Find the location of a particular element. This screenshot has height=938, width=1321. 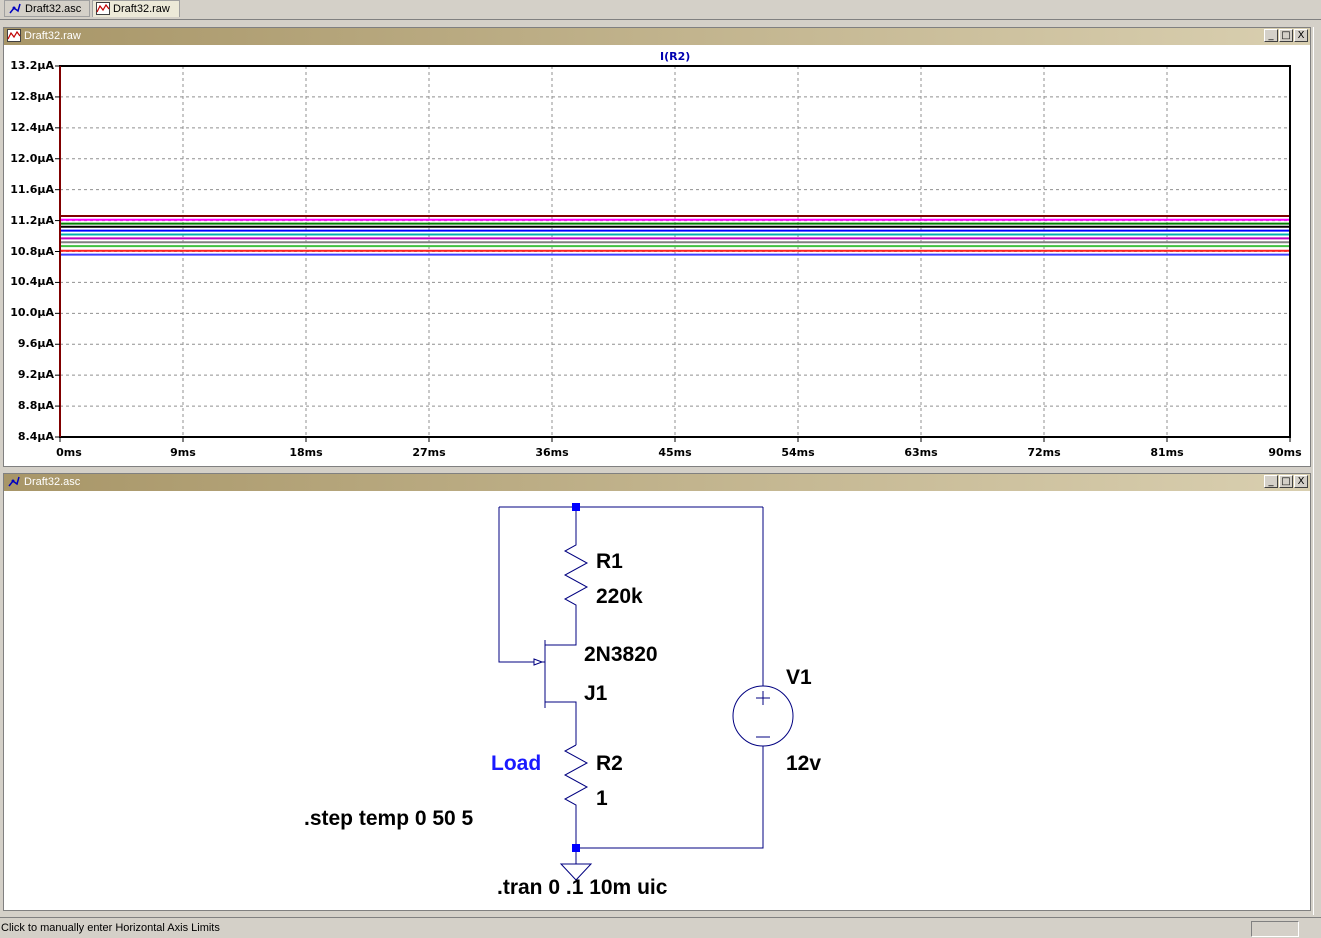

v1-value-label: 12v is located at coordinates (803, 764).